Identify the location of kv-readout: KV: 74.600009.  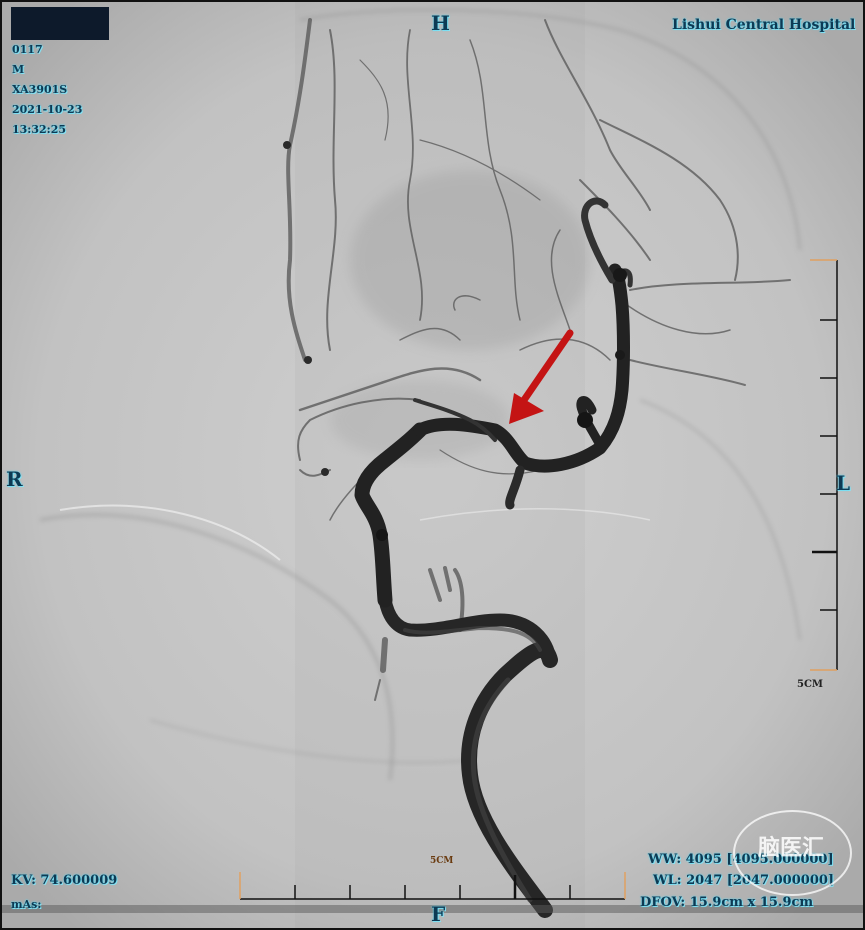
(64, 880).